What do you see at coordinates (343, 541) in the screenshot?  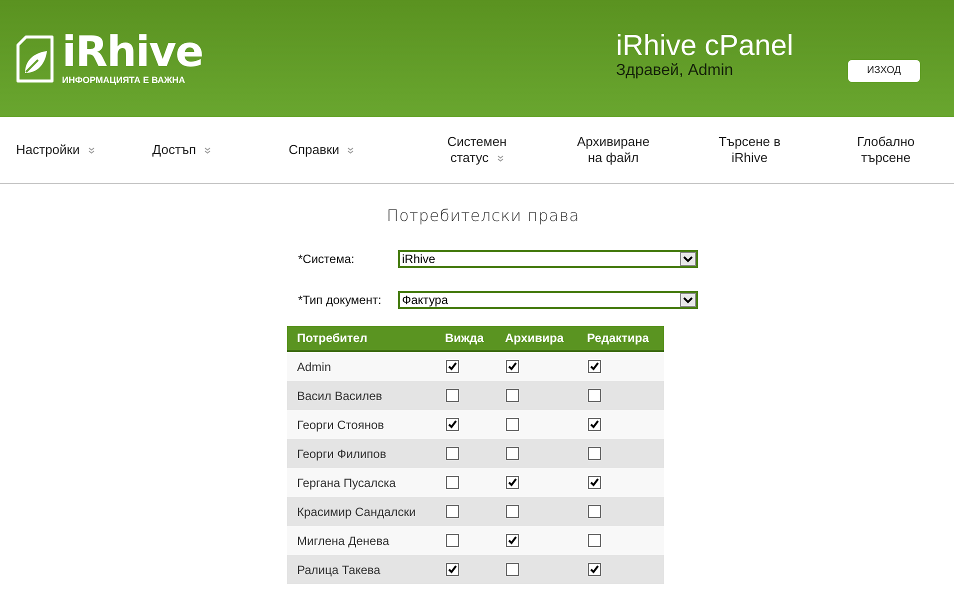 I see `user-name: Миглена Денева` at bounding box center [343, 541].